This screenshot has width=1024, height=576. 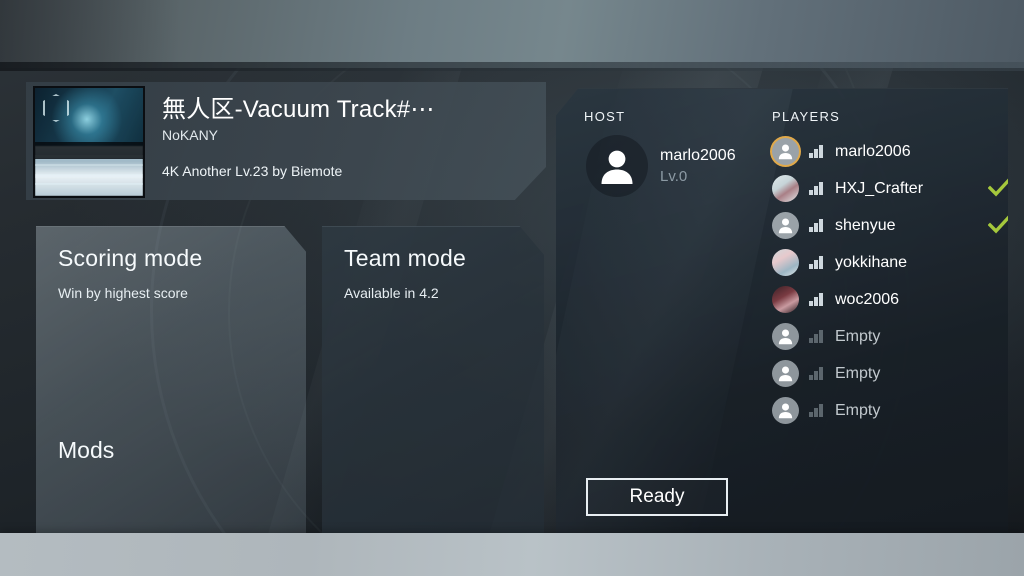 I want to click on player-name: yokkihane, so click(x=871, y=262).